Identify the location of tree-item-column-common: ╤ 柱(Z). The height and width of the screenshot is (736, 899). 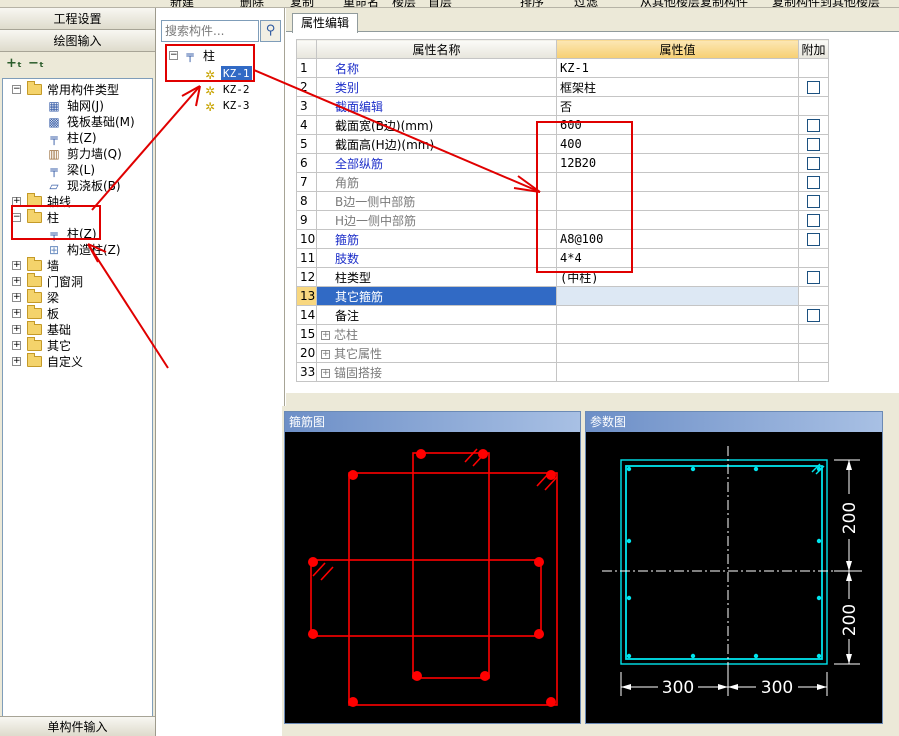
(77, 138).